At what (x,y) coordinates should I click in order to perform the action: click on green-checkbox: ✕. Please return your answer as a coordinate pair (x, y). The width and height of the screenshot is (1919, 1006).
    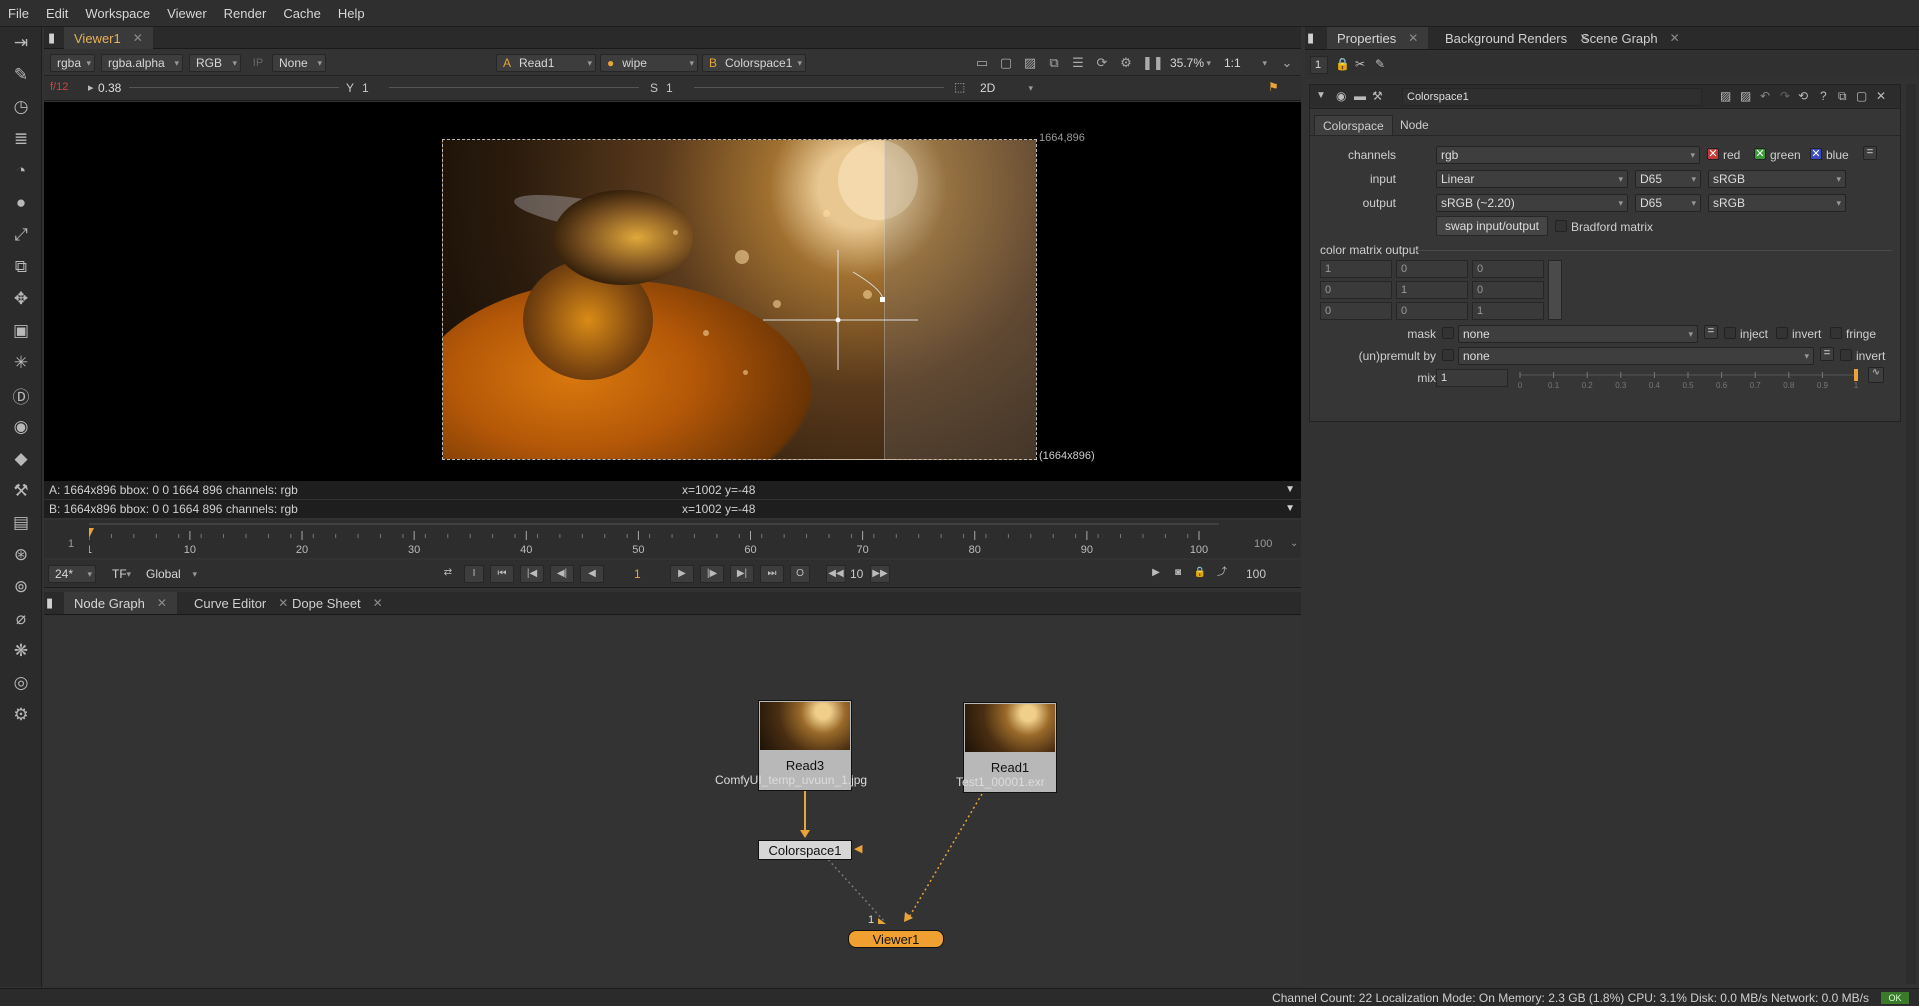
    Looking at the image, I should click on (1760, 154).